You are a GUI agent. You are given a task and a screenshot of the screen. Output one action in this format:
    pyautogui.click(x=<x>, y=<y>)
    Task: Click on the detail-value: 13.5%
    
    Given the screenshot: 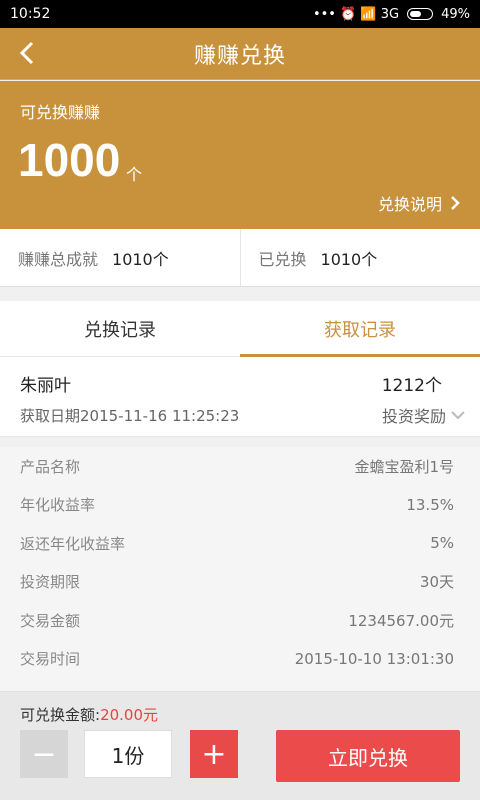 What is the action you would take?
    pyautogui.click(x=430, y=504)
    